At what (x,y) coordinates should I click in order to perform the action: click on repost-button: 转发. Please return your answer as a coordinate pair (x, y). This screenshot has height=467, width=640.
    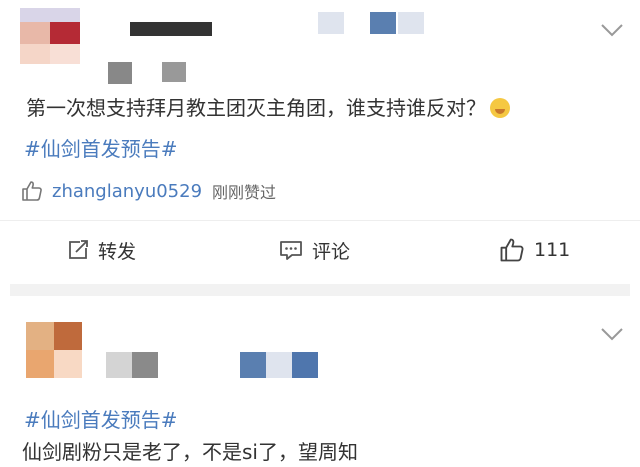
    Looking at the image, I should click on (101, 250).